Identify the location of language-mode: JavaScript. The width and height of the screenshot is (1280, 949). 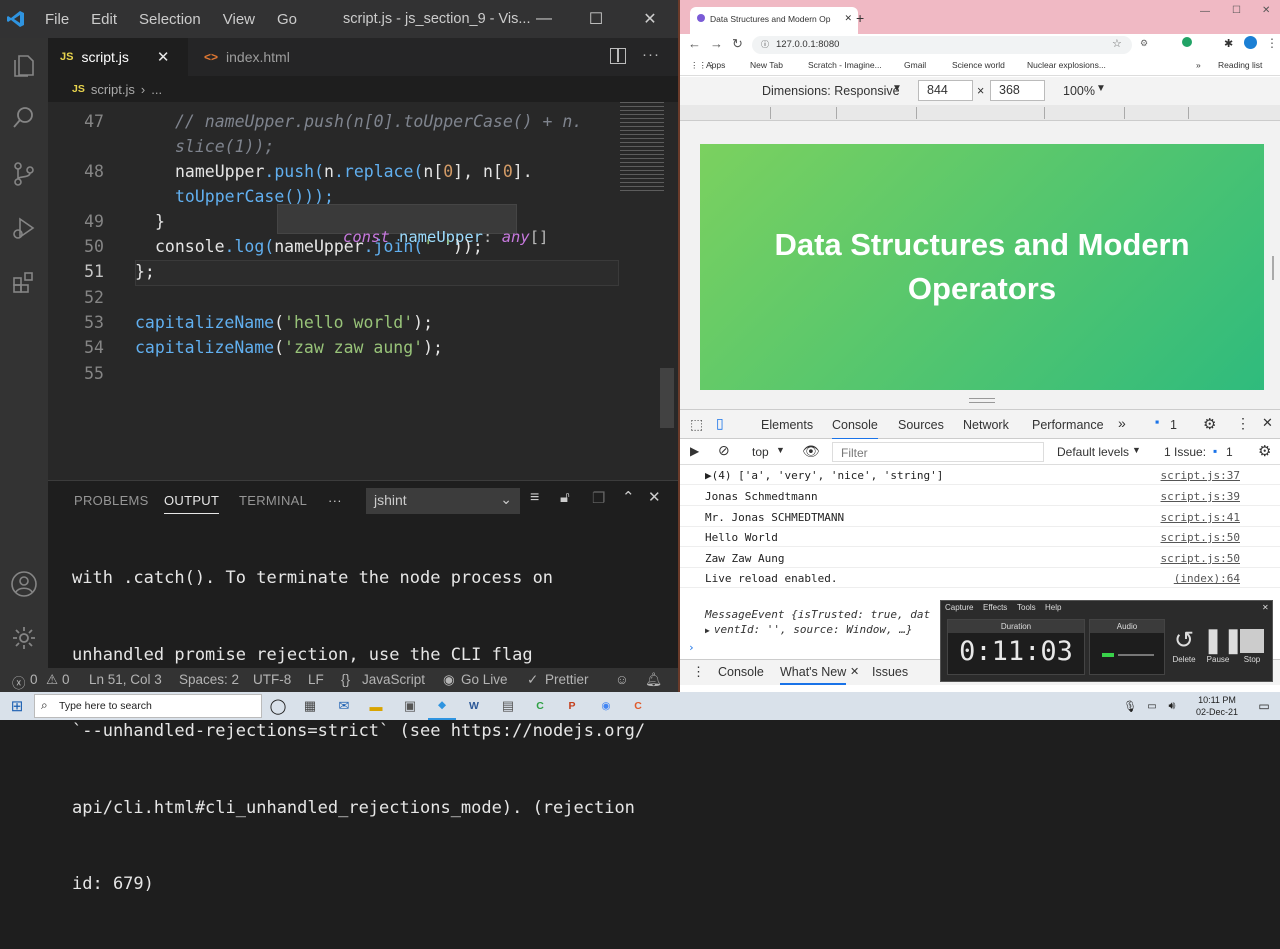
(393, 679).